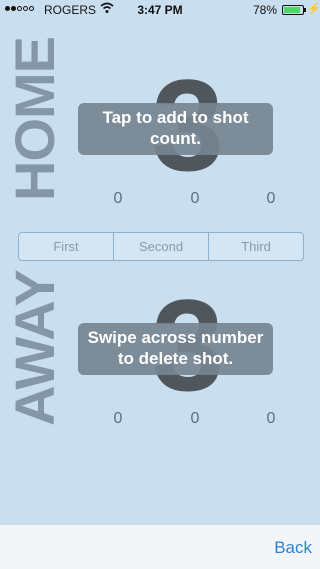  I want to click on battery-tip, so click(305, 10).